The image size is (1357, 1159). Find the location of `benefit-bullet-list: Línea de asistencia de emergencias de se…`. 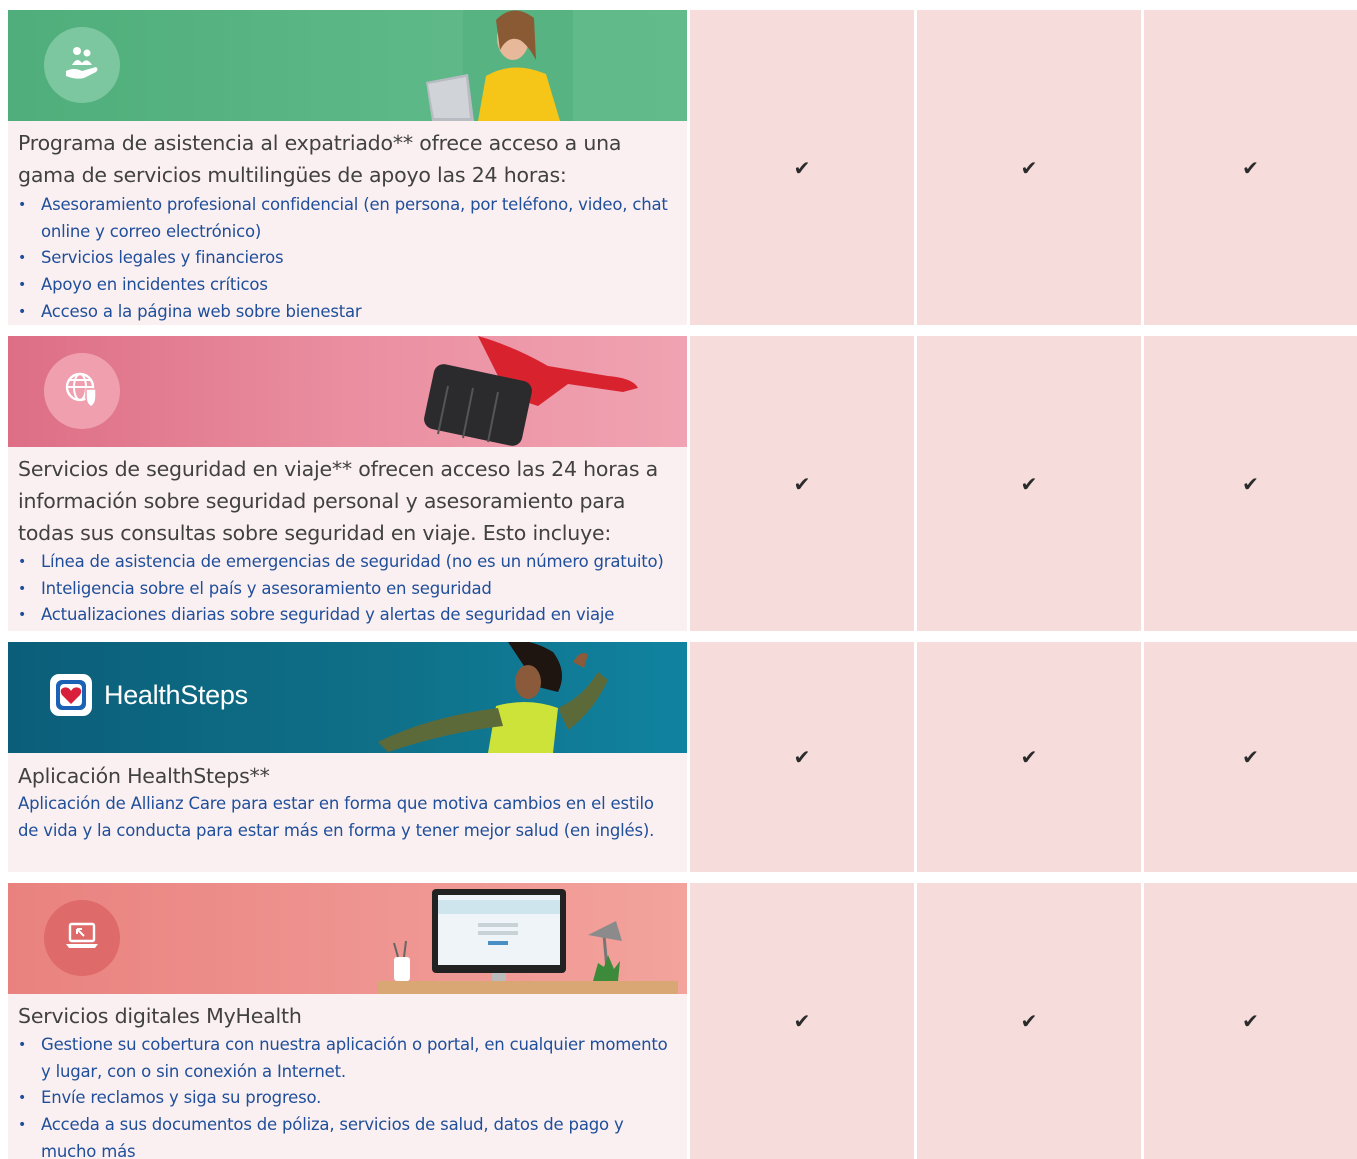

benefit-bullet-list: Línea de asistencia de emergencias de se… is located at coordinates (347, 589).